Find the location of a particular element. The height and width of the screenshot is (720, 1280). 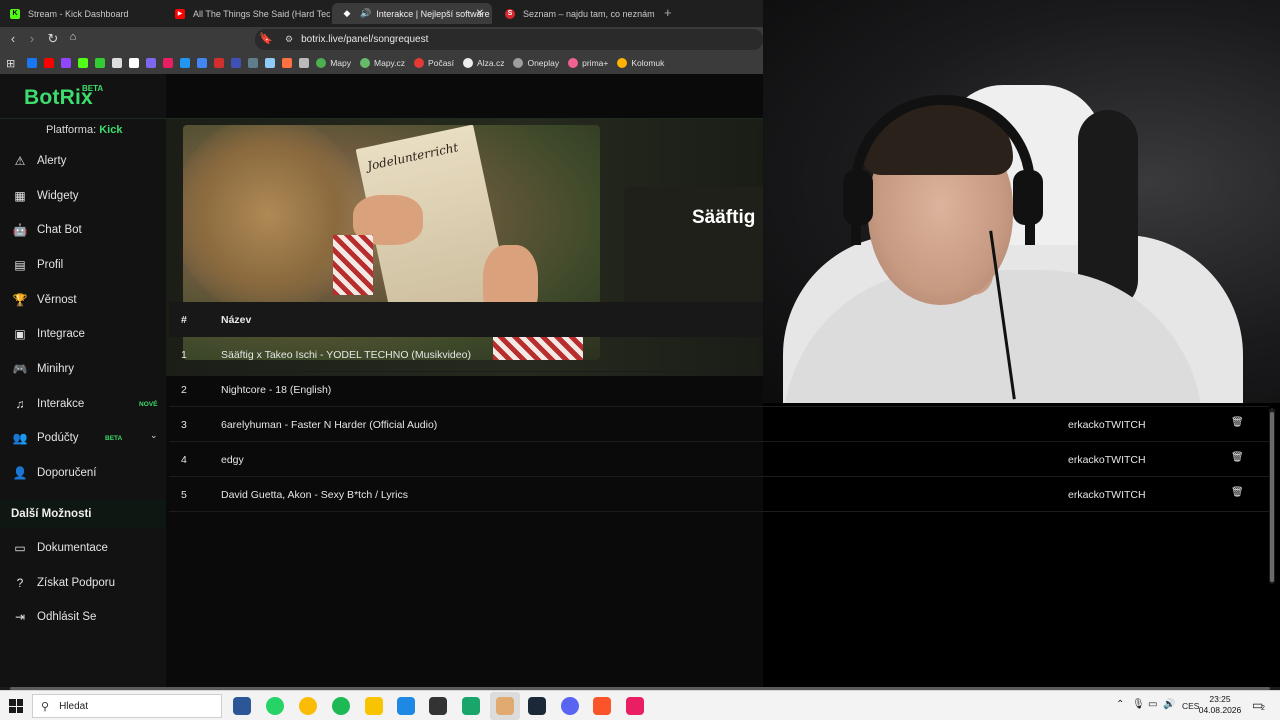

vs-app-icon is located at coordinates (406, 706).